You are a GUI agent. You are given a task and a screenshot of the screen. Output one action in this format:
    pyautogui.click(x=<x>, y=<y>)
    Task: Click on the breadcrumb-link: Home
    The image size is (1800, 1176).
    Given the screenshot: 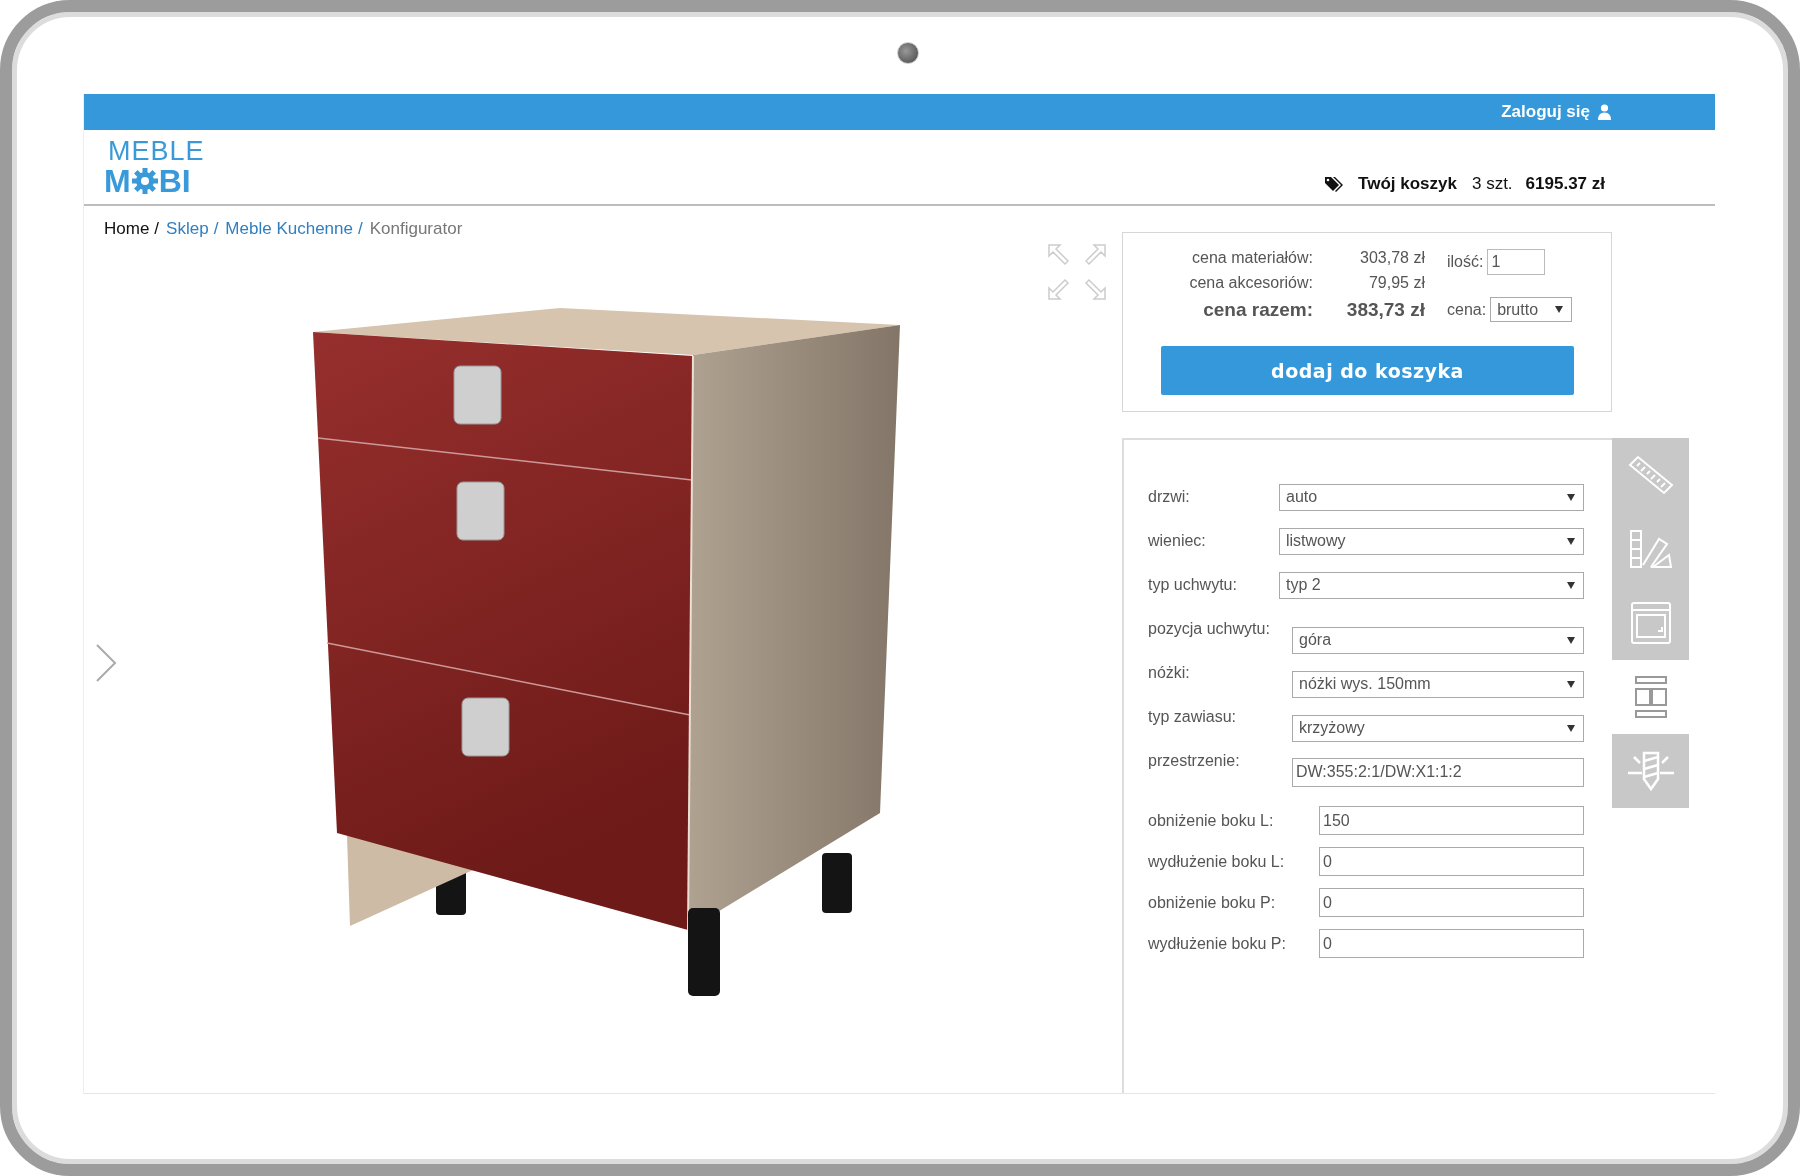 What is the action you would take?
    pyautogui.click(x=127, y=229)
    